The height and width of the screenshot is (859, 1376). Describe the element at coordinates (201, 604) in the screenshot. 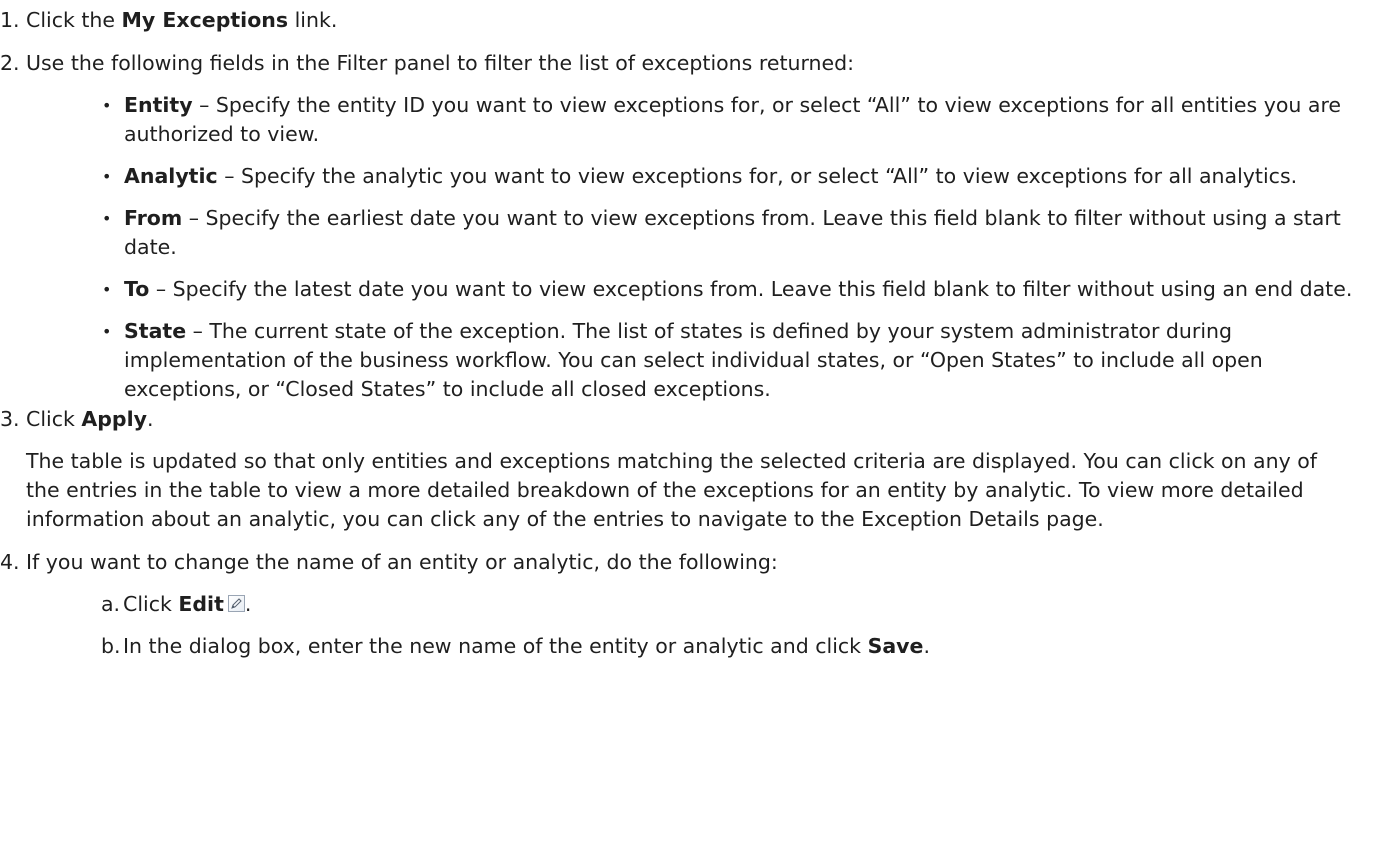

I see `edit-label: Edit` at that location.